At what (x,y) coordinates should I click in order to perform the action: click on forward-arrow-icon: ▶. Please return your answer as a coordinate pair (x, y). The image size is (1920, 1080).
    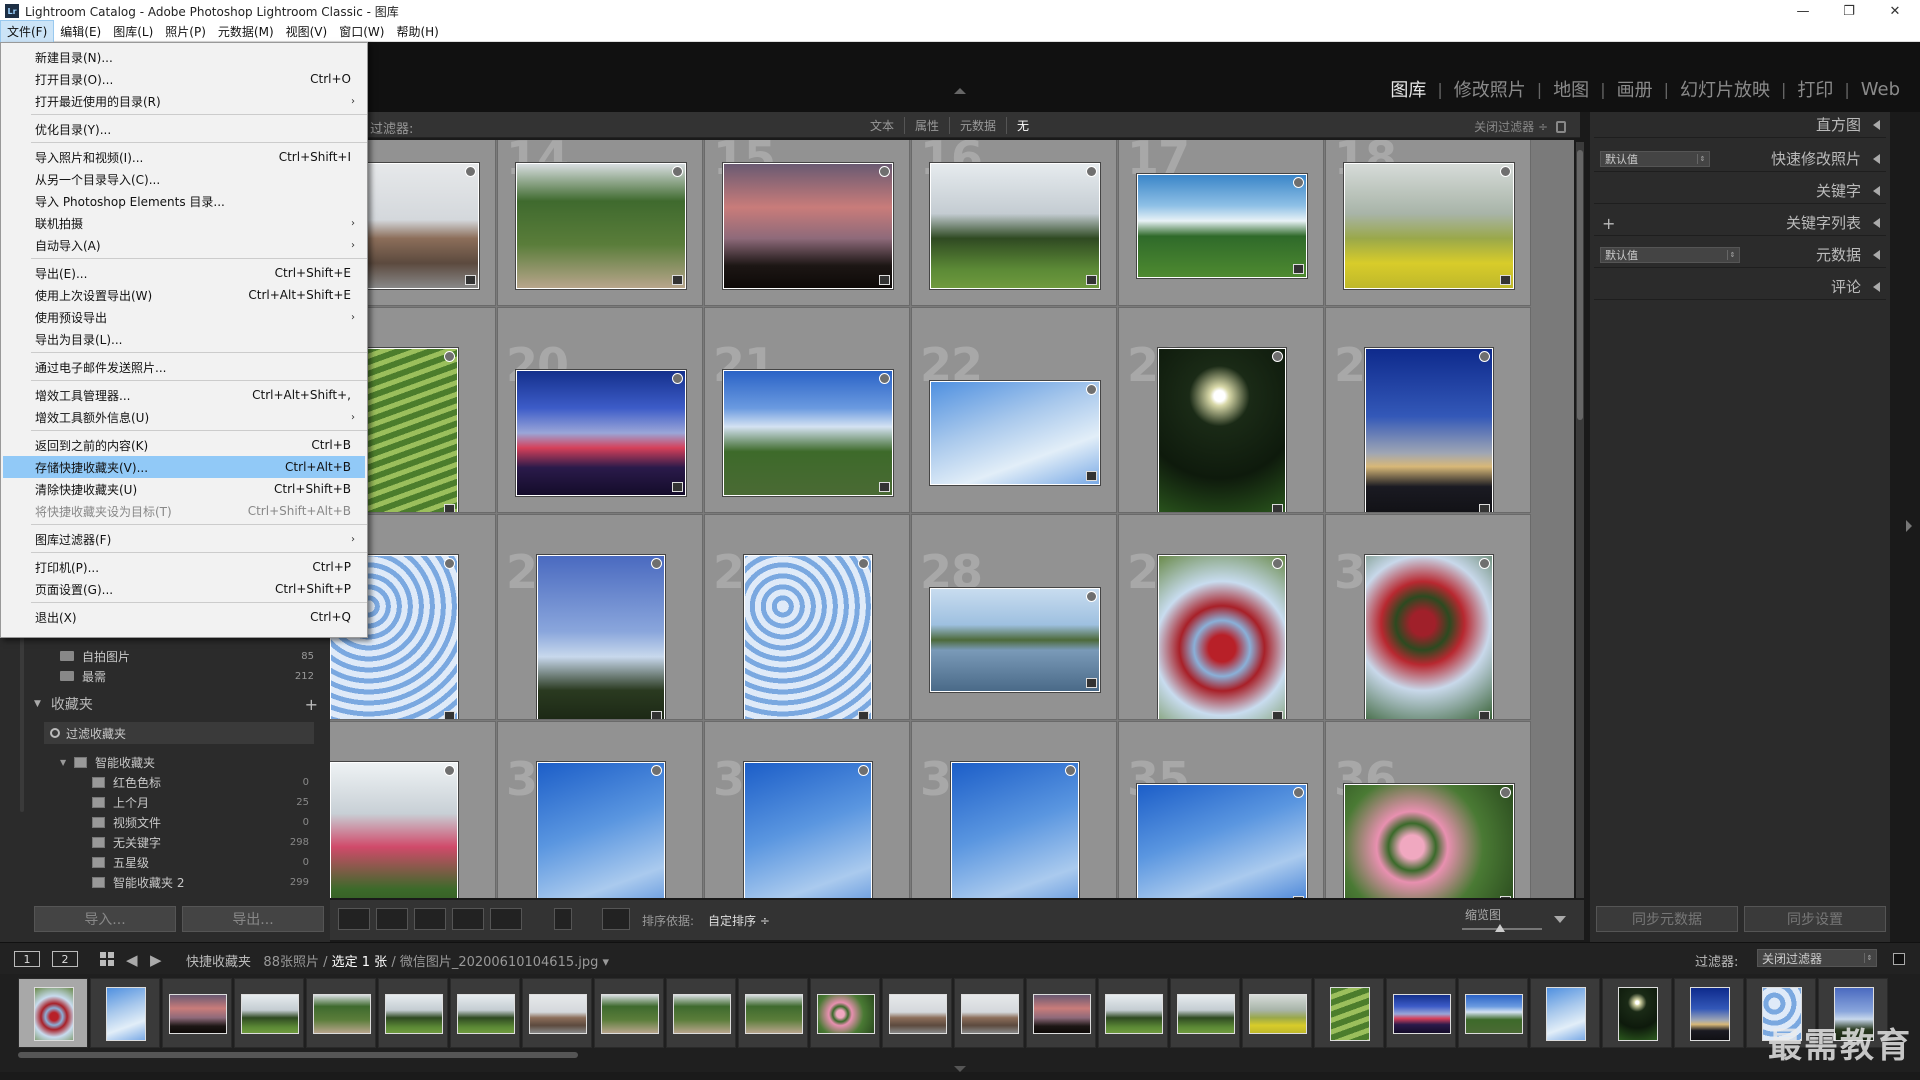
    Looking at the image, I should click on (156, 960).